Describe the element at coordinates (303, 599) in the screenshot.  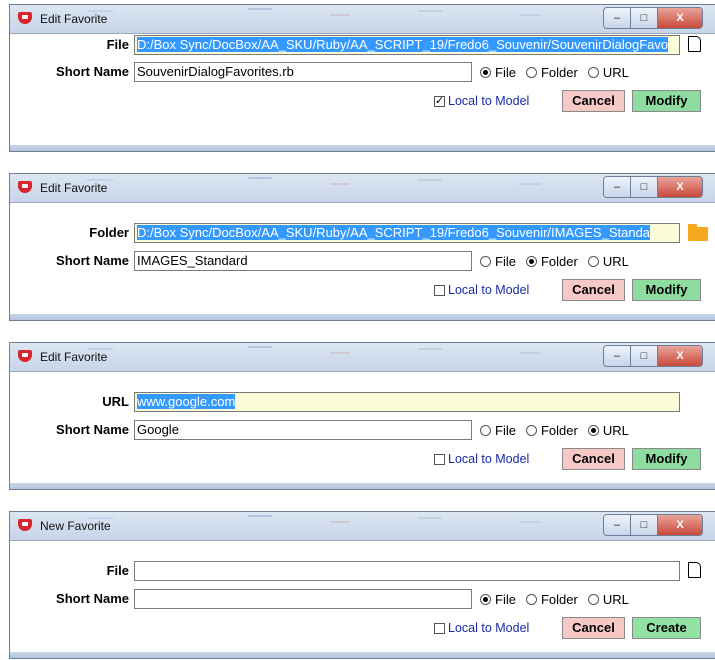
I see `short-name-input` at that location.